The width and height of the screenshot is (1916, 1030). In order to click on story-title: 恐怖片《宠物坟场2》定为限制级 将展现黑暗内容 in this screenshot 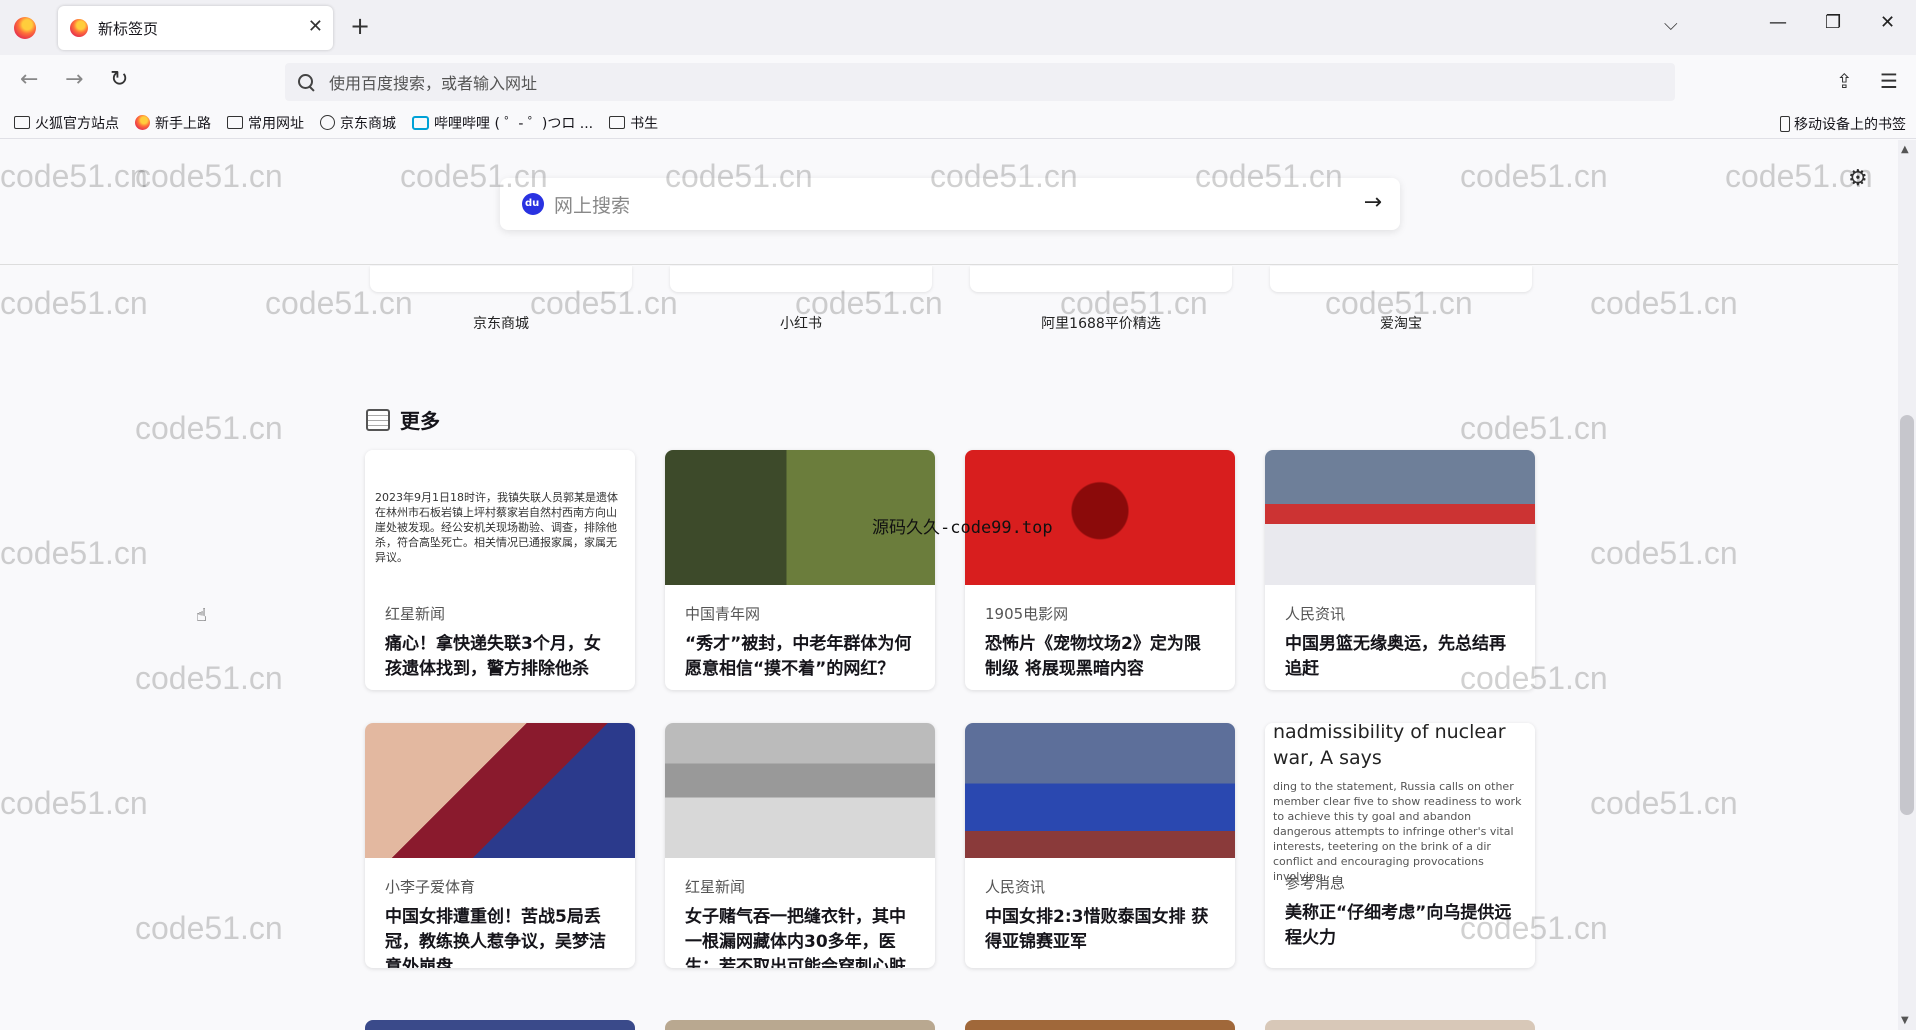, I will do `click(1093, 656)`.